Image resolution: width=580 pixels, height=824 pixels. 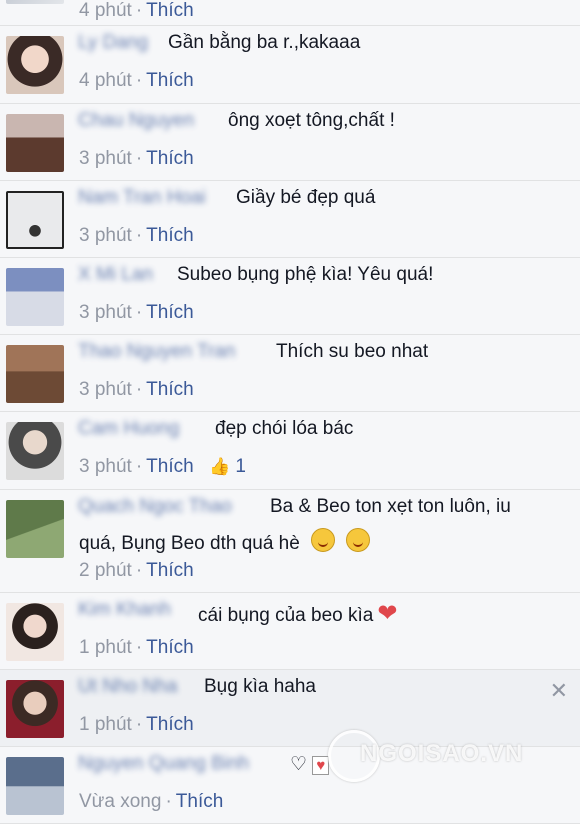 I want to click on commenter-name: Chau Nguyen, so click(x=136, y=121).